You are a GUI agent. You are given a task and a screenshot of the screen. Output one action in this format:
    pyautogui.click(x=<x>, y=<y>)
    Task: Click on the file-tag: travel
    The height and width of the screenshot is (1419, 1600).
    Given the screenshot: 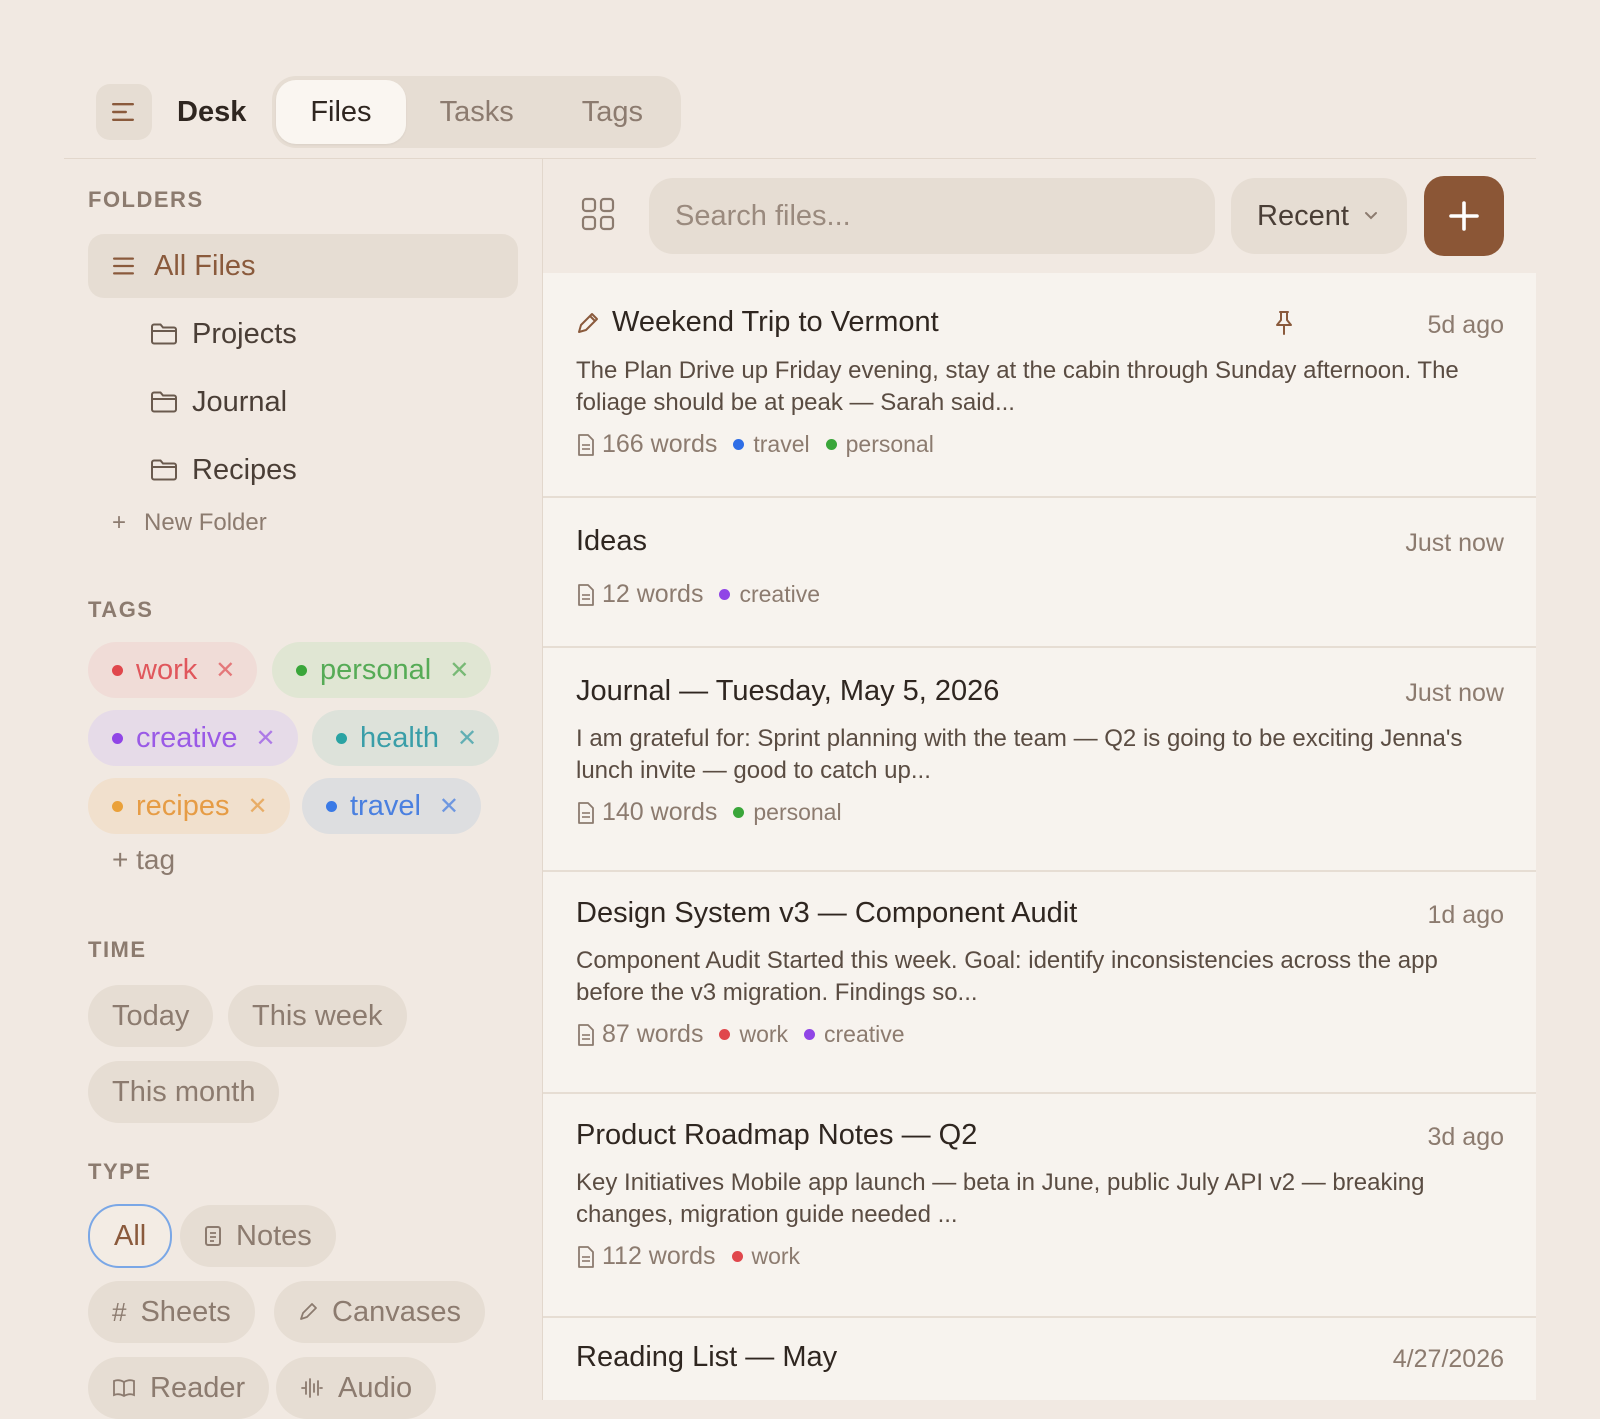 What is the action you would take?
    pyautogui.click(x=771, y=444)
    